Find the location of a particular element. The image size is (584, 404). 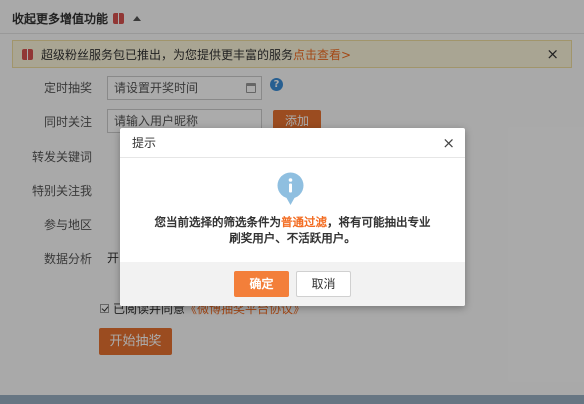

cancel-button: 取消 is located at coordinates (323, 284).